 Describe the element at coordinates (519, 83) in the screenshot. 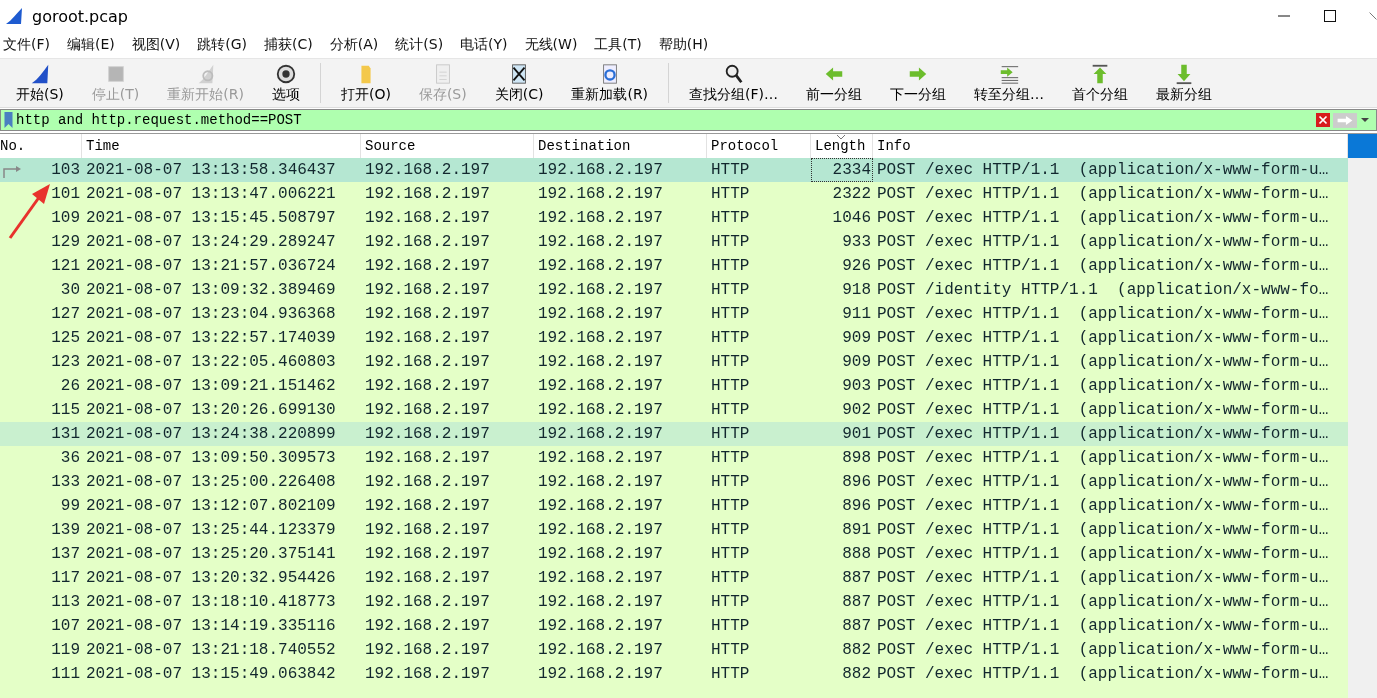

I see `toolbar-button: 关闭(C)` at that location.